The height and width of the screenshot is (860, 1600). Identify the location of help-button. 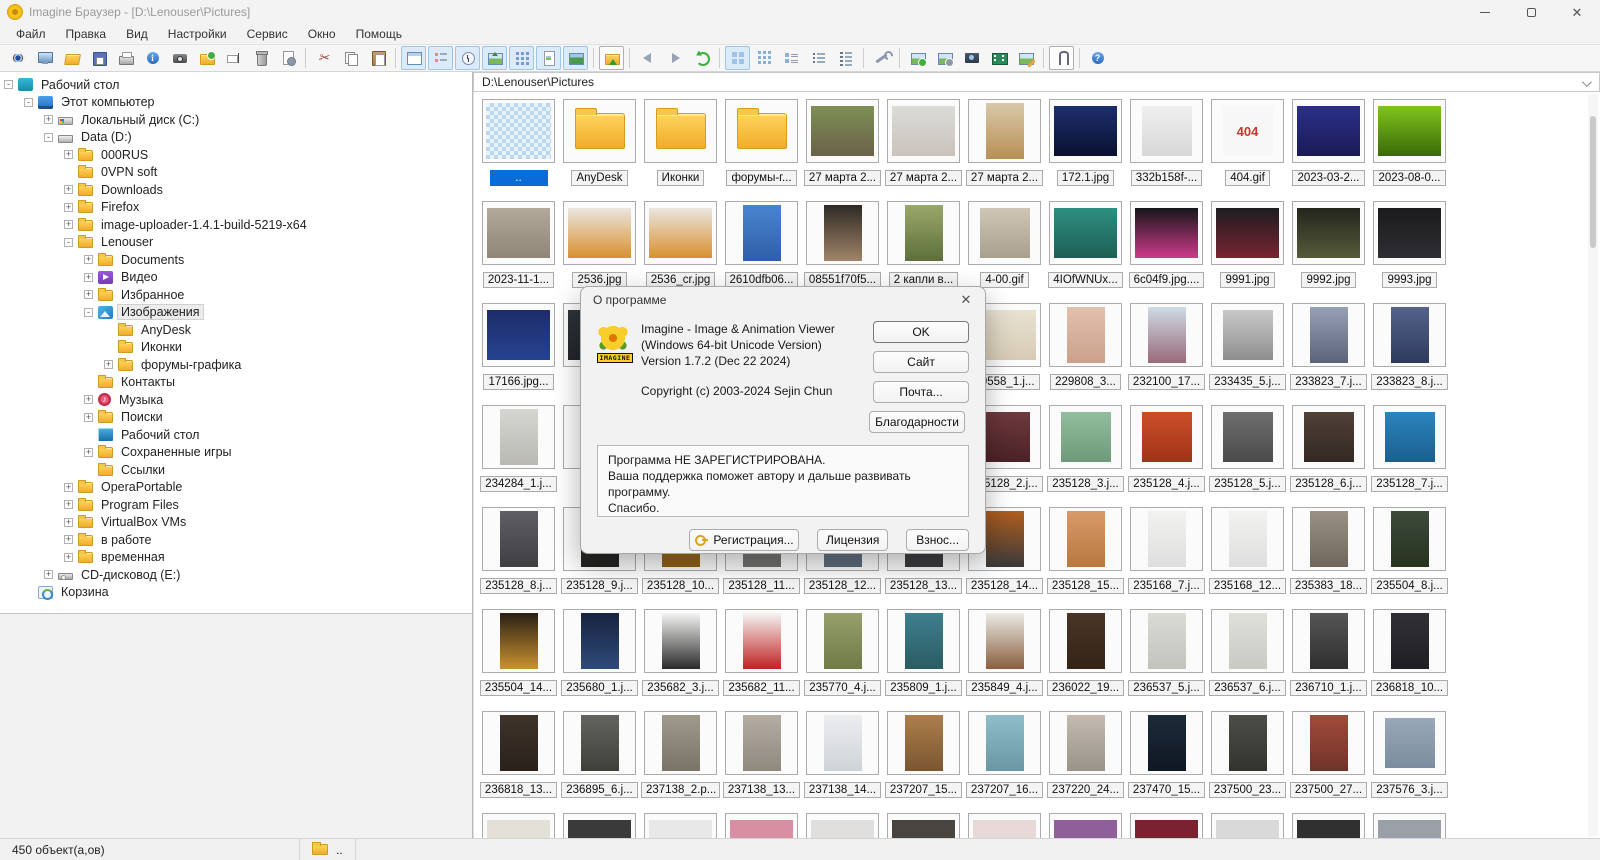
(1097, 58).